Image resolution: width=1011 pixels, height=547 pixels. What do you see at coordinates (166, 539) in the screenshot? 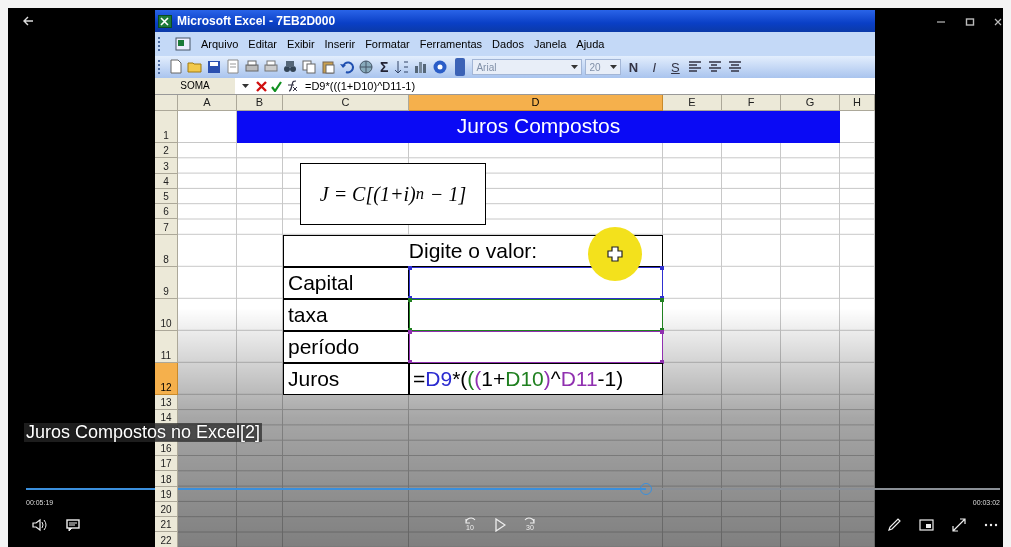
I see `row-header: 22` at bounding box center [166, 539].